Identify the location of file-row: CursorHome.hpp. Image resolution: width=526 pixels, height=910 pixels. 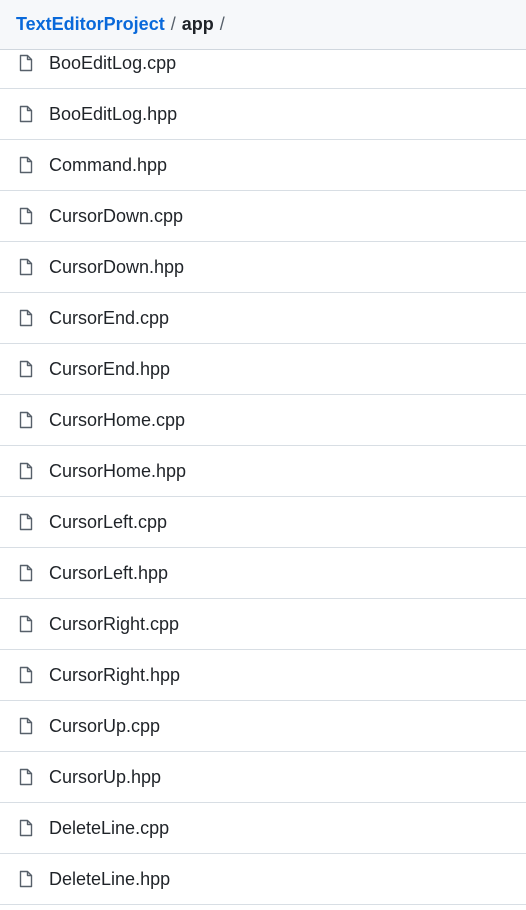
(263, 471).